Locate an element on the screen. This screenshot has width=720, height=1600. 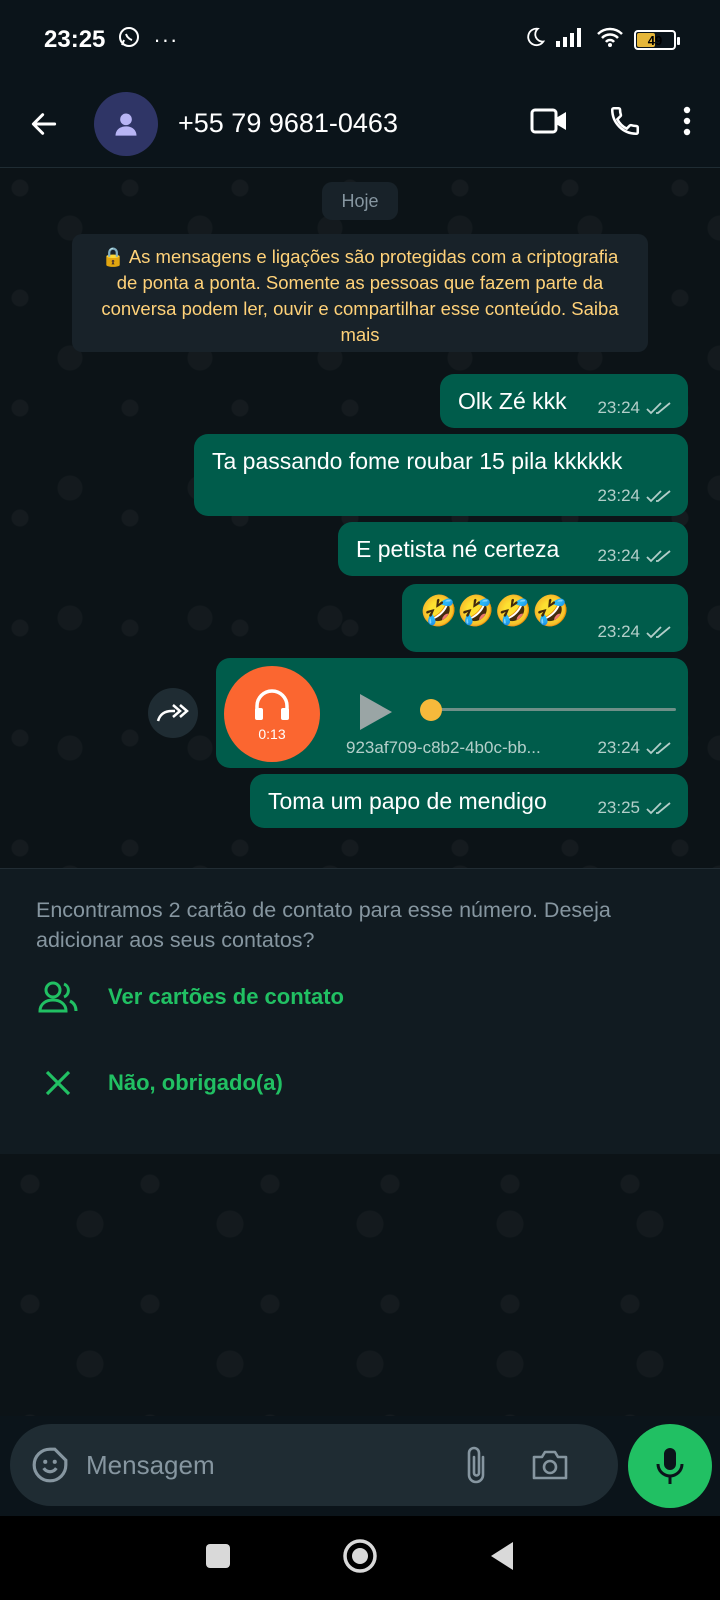
mic-icon is located at coordinates (670, 1466).